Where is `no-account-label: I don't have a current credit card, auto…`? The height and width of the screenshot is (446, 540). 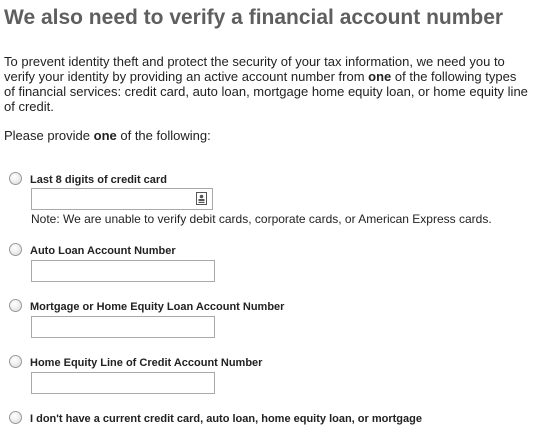 no-account-label: I don't have a current credit card, auto… is located at coordinates (226, 419).